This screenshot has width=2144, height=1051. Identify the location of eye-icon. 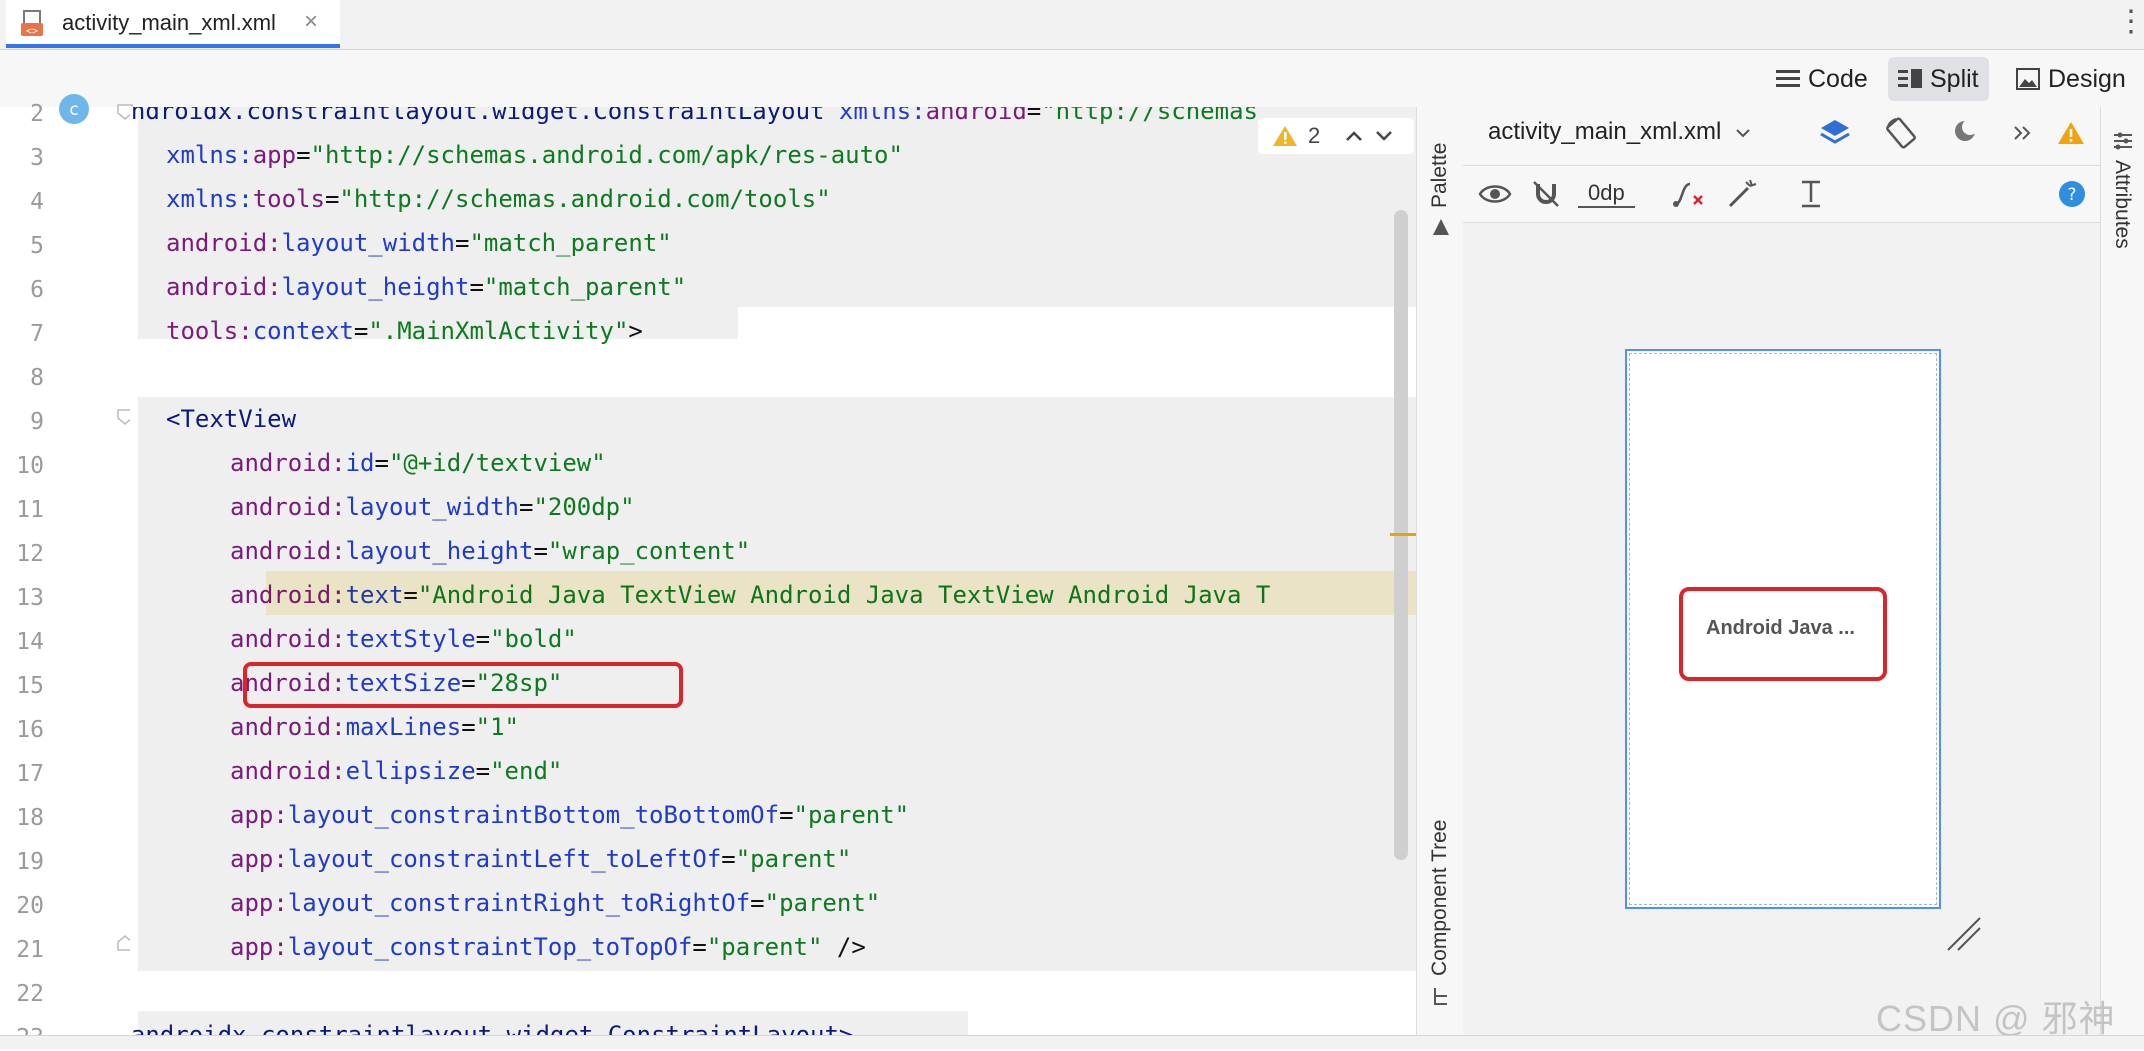
(1495, 194).